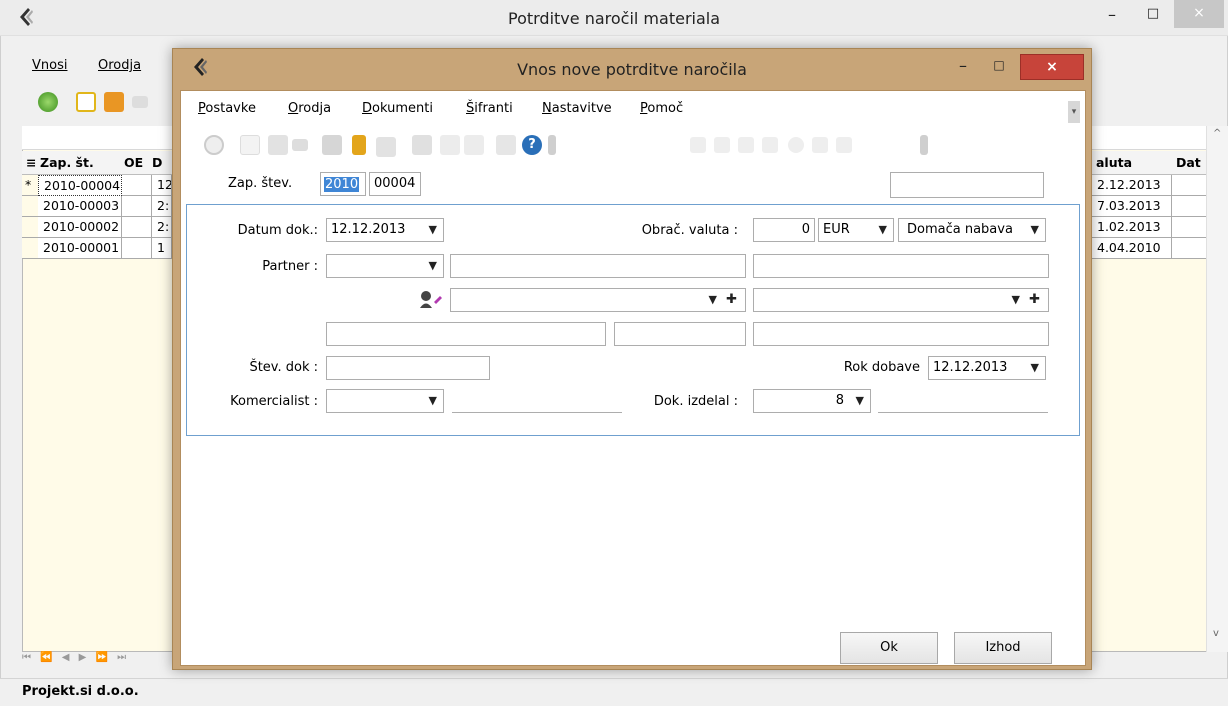  What do you see at coordinates (901, 300) in the screenshot?
I see `contact-dropdown-2: ▼ ✚` at bounding box center [901, 300].